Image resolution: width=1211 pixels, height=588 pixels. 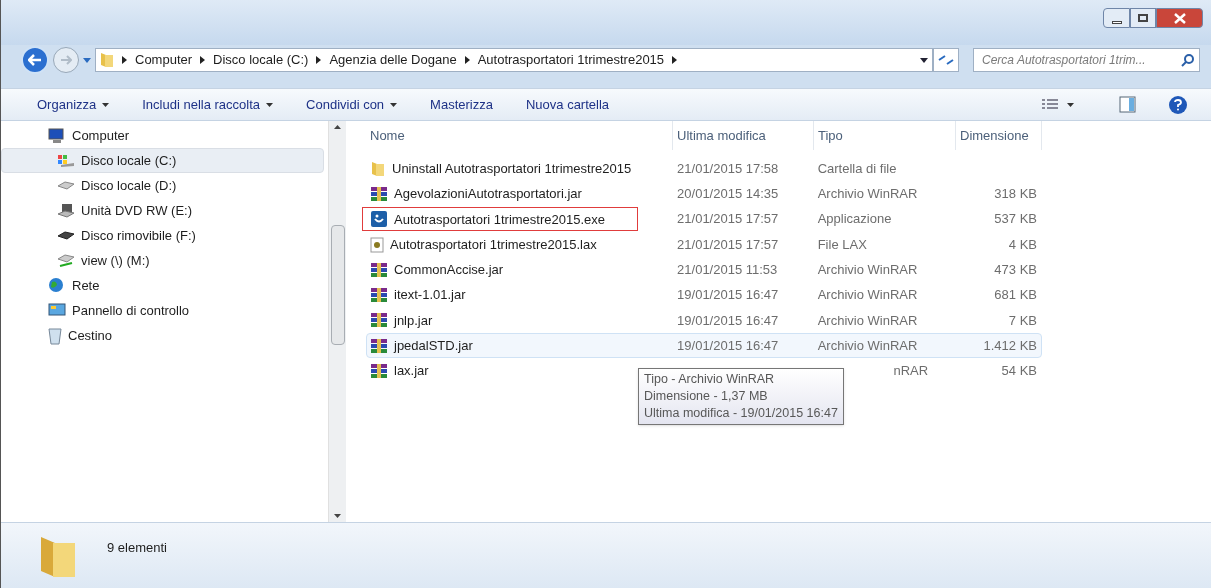 I want to click on tooltip-line: Ultima modifica - 19/01/2015 16:47, so click(x=741, y=413).